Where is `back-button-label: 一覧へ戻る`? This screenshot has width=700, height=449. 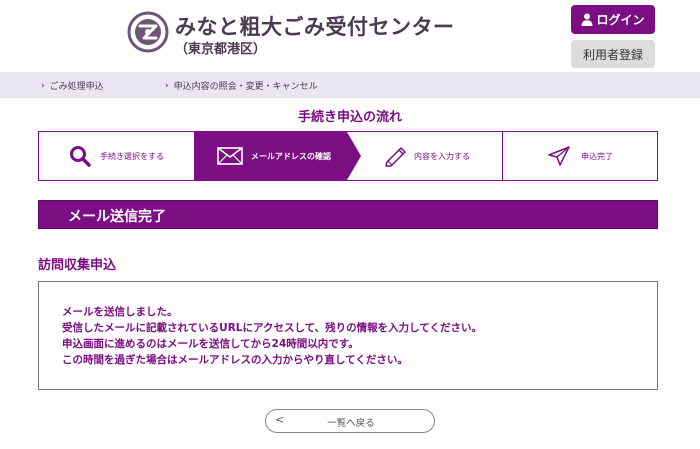 back-button-label: 一覧へ戻る is located at coordinates (351, 423).